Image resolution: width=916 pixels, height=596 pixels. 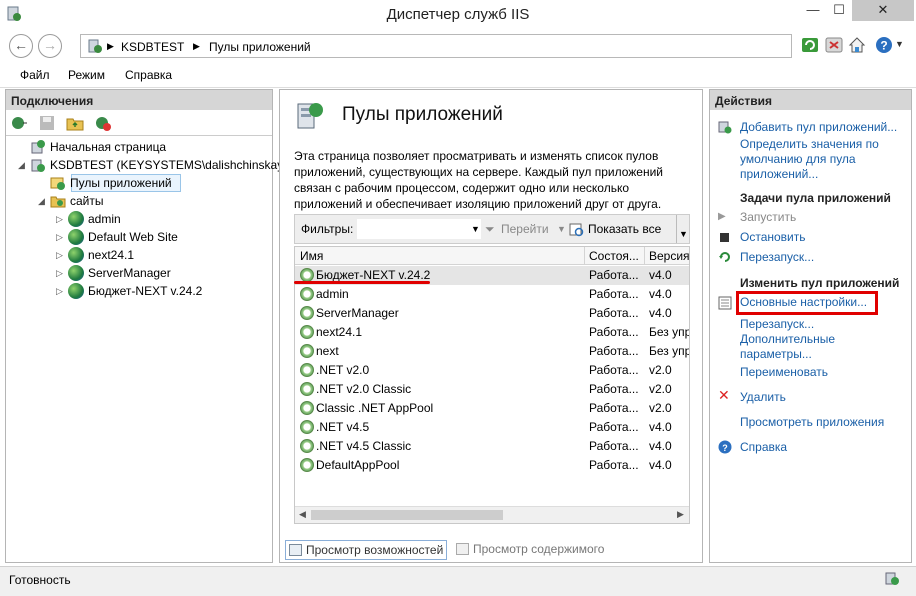 I want to click on tree-item-start-page: Начальная страница, so click(x=139, y=147).